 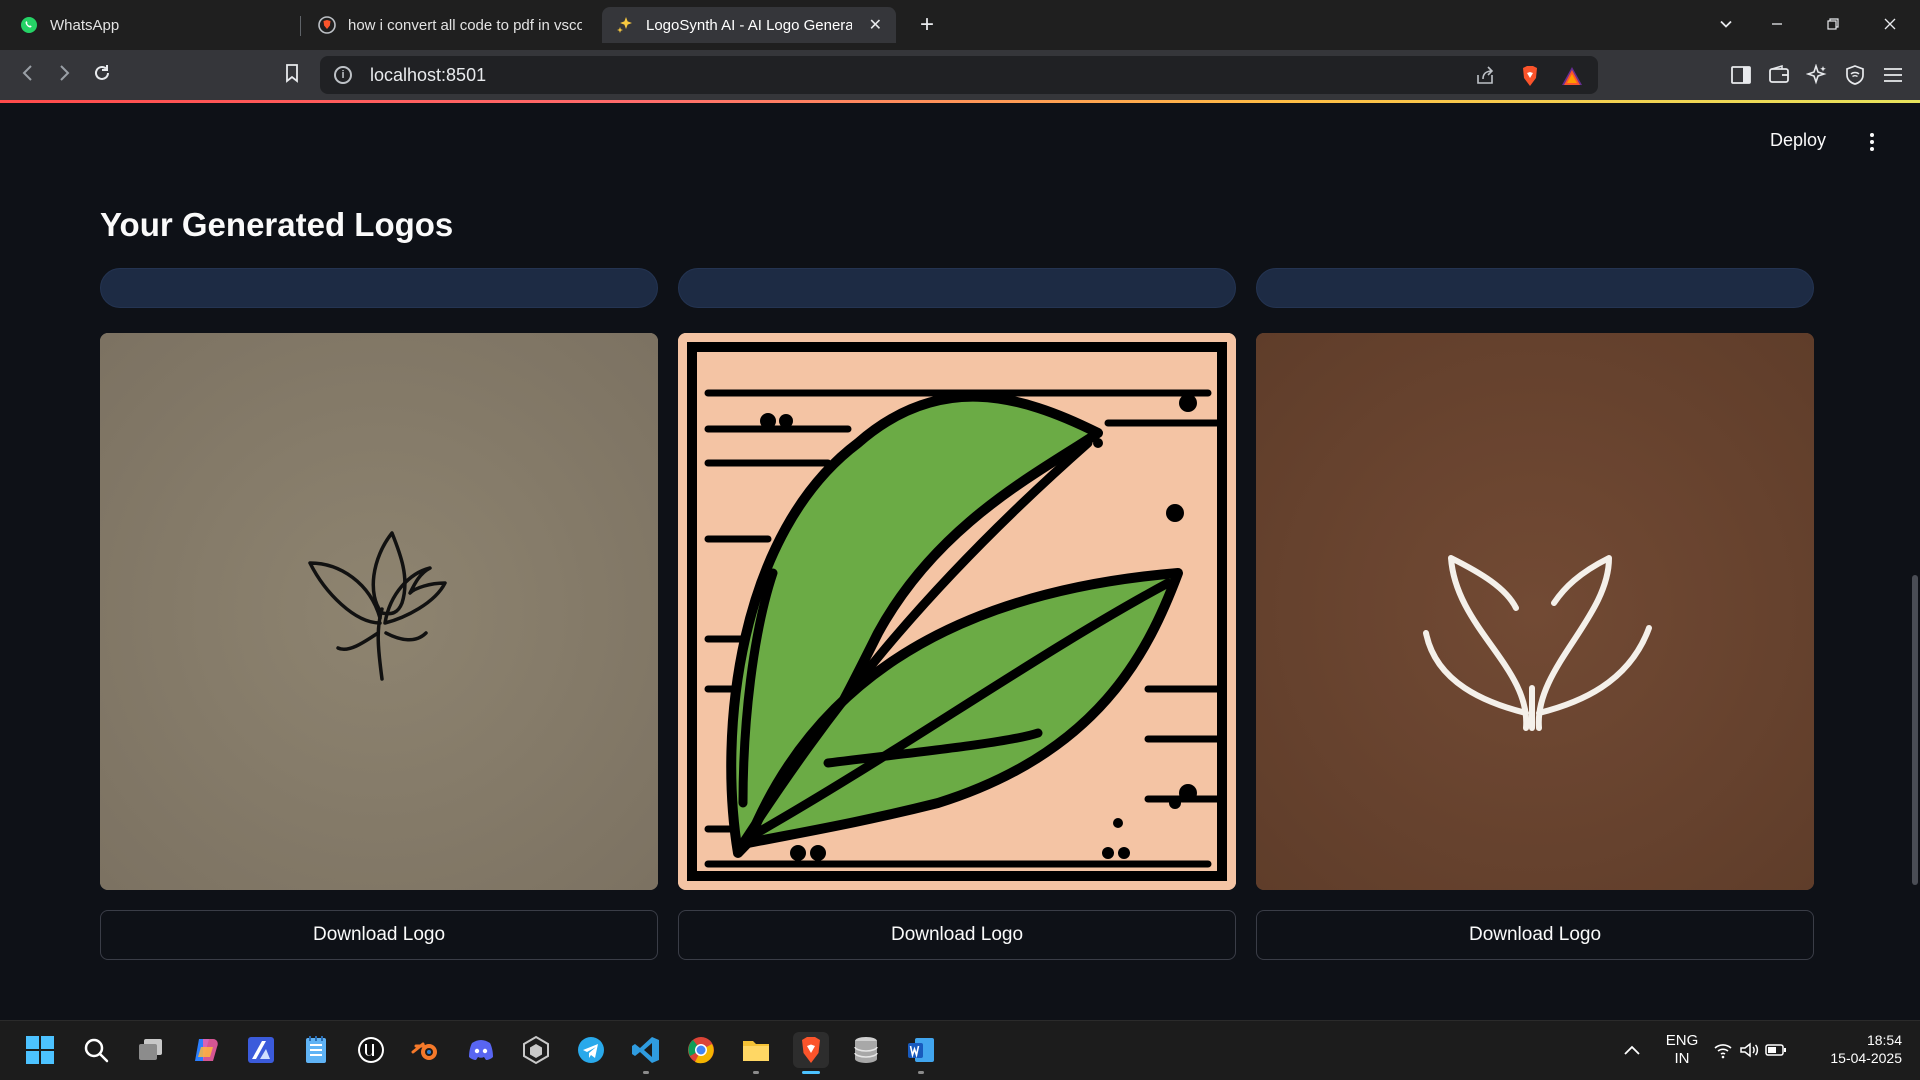 I want to click on blender-icon, so click(x=426, y=1050).